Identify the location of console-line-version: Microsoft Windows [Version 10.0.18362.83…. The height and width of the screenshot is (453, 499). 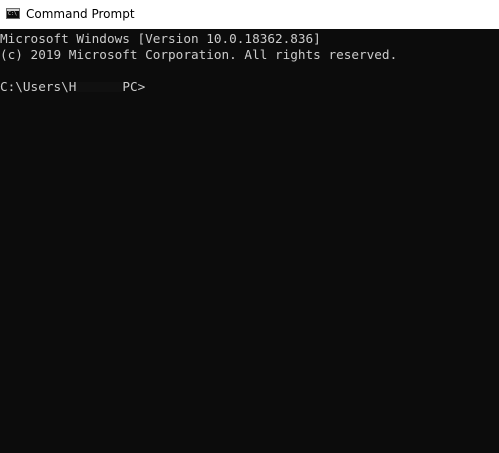
(160, 38).